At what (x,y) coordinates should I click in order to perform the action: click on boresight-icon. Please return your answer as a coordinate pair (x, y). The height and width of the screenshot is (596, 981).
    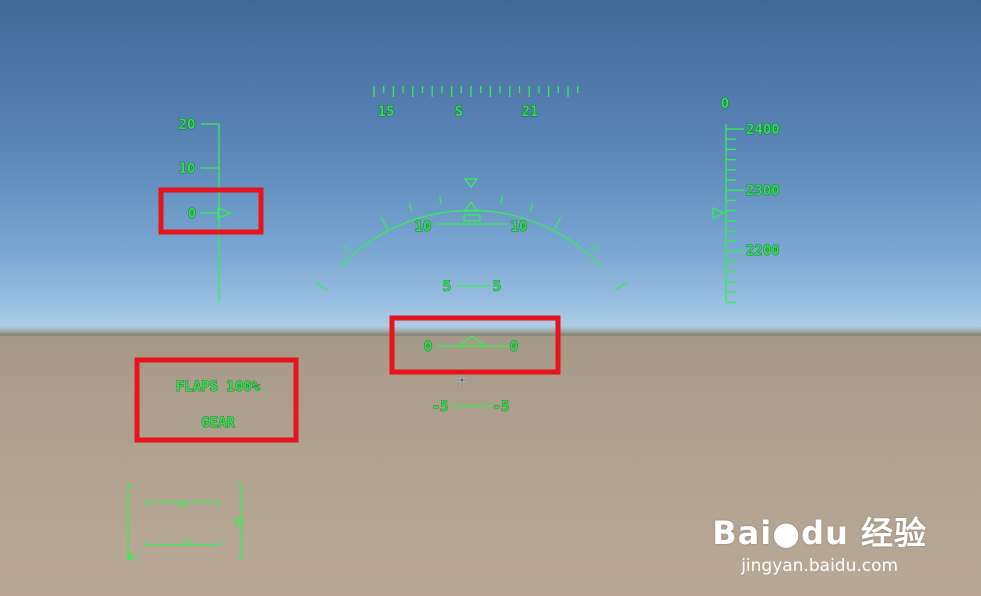
    Looking at the image, I should click on (472, 218).